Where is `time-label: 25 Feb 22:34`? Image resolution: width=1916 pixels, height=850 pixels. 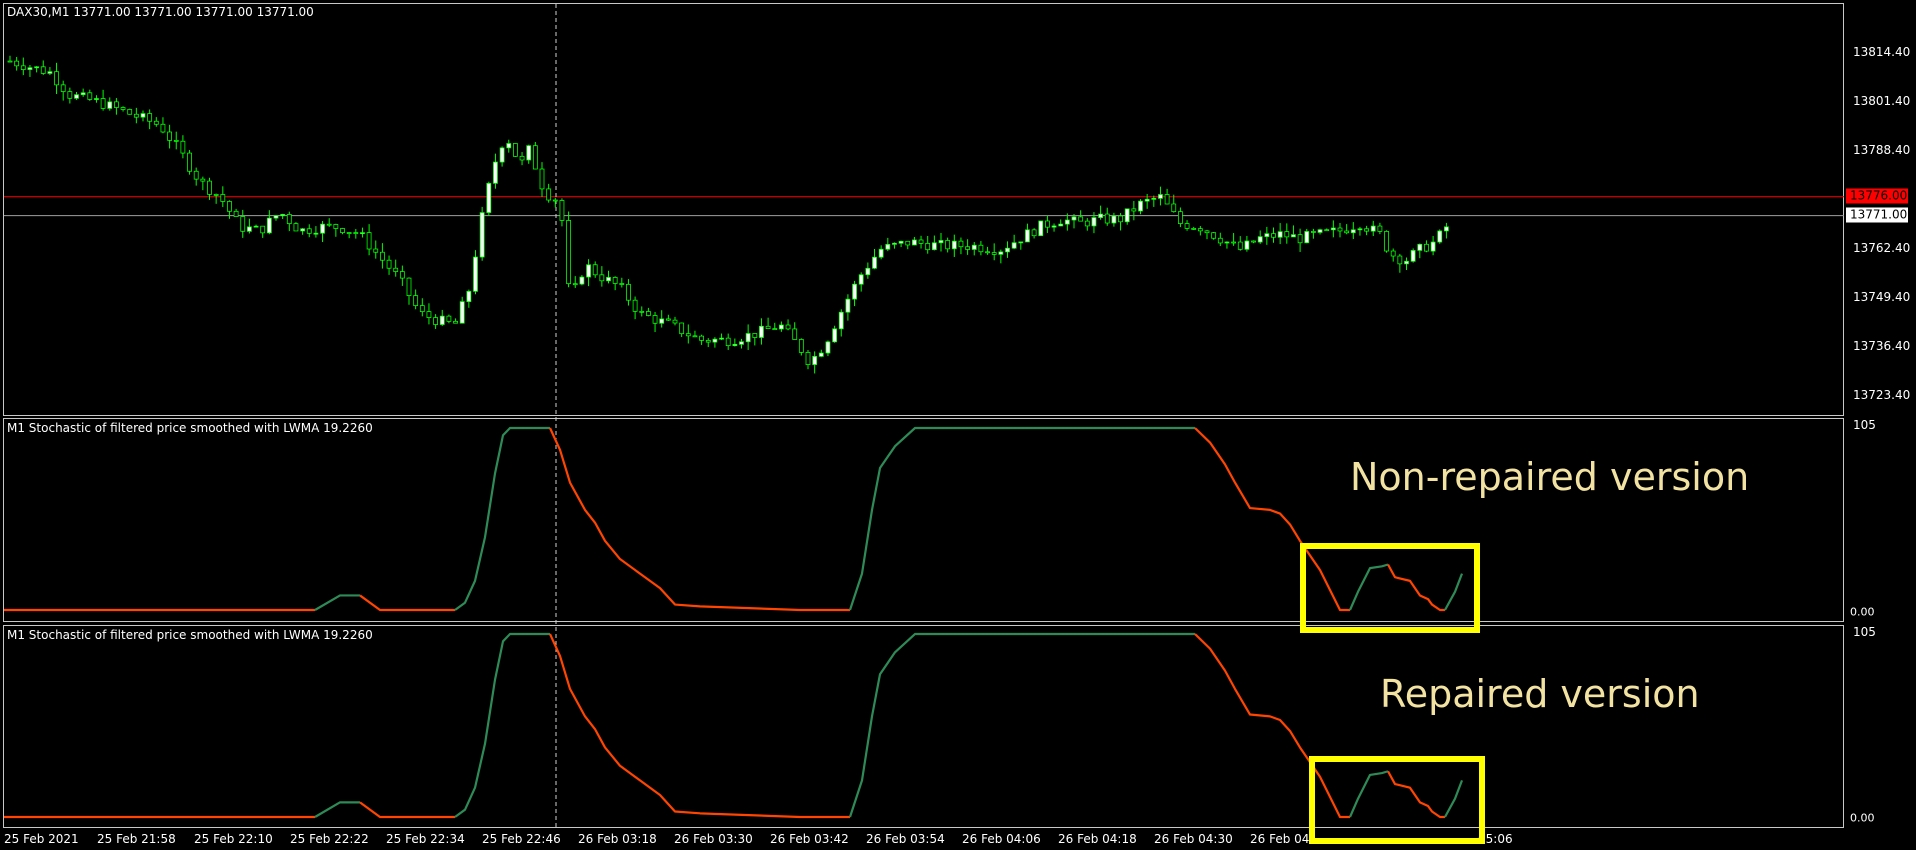
time-label: 25 Feb 22:34 is located at coordinates (425, 839).